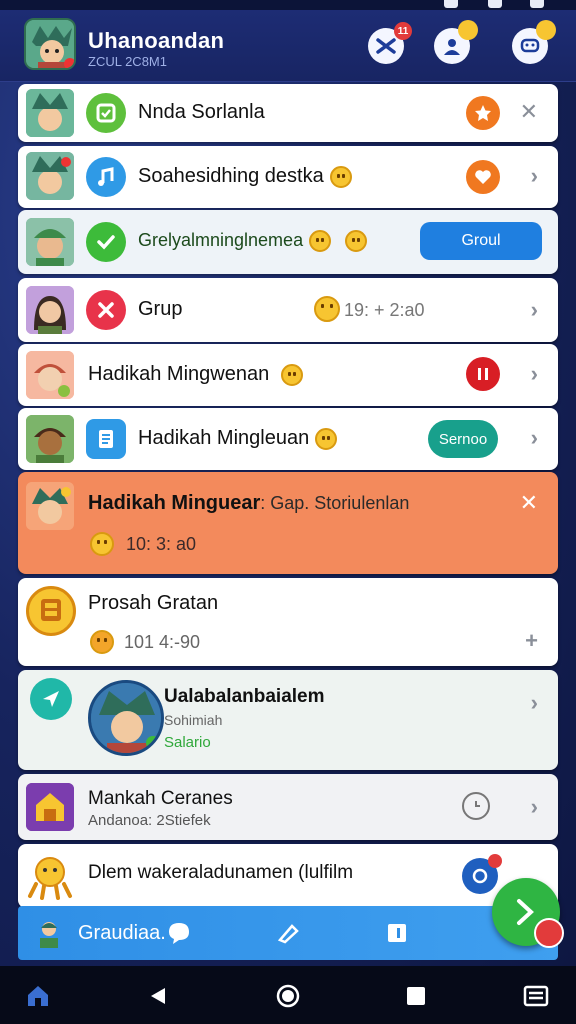 The width and height of the screenshot is (576, 1024). Describe the element at coordinates (483, 113) in the screenshot. I see `star-icon` at that location.